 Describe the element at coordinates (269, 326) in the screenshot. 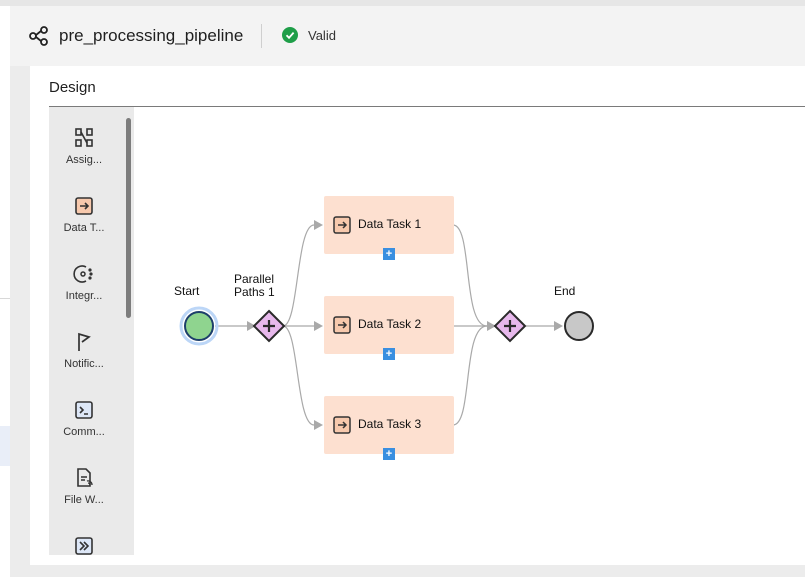

I see `parallel-fork-gateway` at that location.